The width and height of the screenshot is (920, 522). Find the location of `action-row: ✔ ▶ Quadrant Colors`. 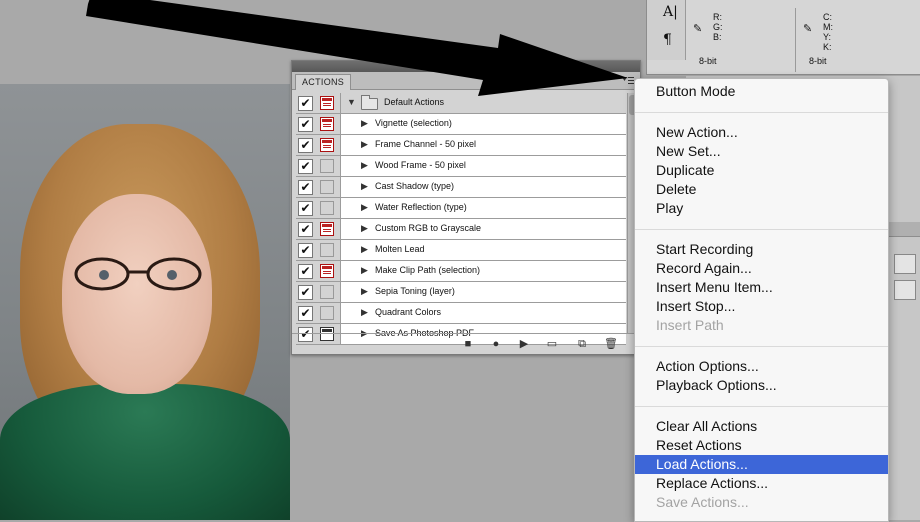

action-row: ✔ ▶ Quadrant Colors is located at coordinates (461, 313).